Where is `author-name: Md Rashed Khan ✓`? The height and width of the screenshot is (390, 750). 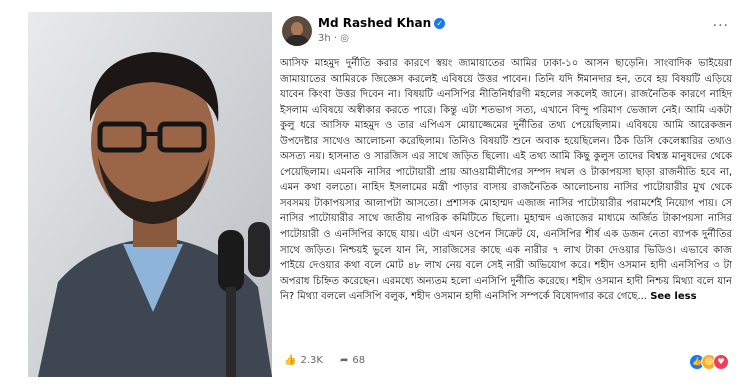
author-name: Md Rashed Khan ✓ is located at coordinates (382, 23).